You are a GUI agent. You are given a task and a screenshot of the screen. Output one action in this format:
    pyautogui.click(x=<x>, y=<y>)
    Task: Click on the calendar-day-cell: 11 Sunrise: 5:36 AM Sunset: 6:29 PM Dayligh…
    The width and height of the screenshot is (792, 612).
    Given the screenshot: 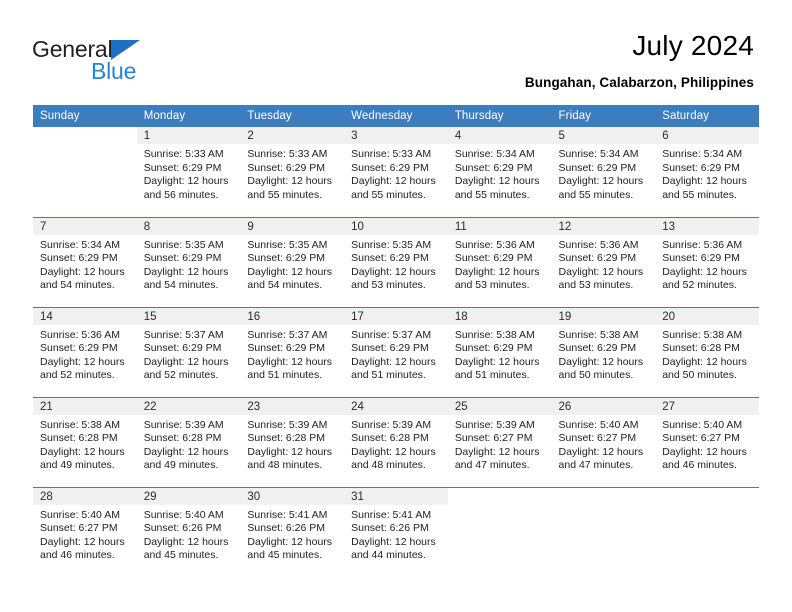 What is the action you would take?
    pyautogui.click(x=499, y=261)
    